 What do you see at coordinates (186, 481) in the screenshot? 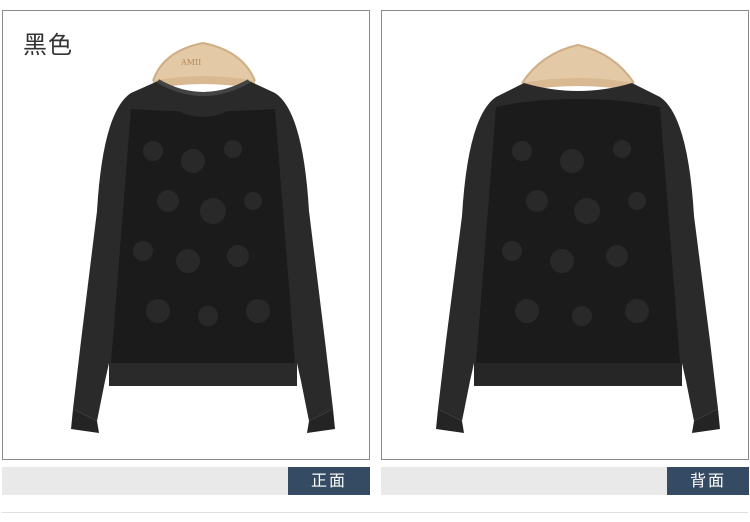
I see `front-caption-bar: 正面` at bounding box center [186, 481].